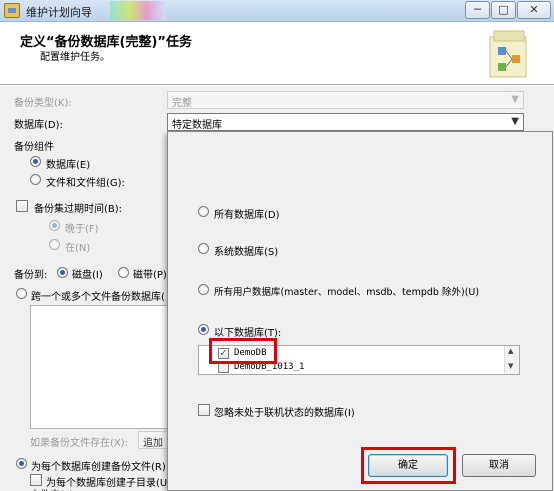 This screenshot has height=491, width=554. What do you see at coordinates (12, 10) in the screenshot?
I see `maintenance-plan-icon` at bounding box center [12, 10].